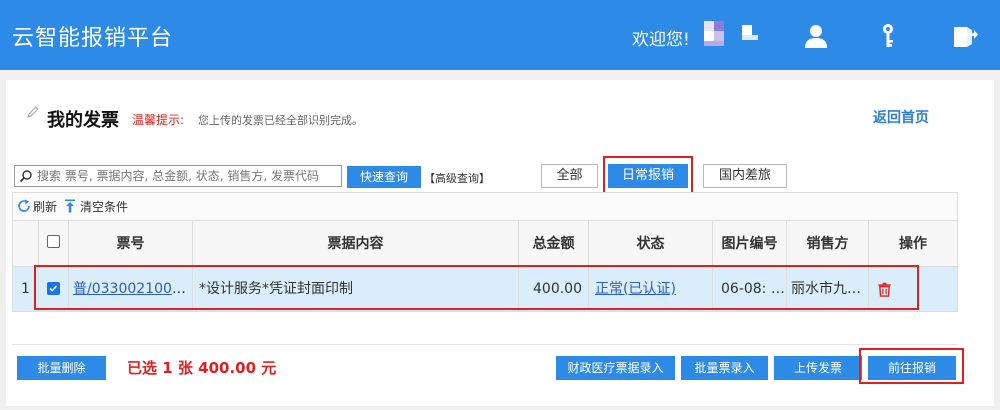 This screenshot has width=1000, height=410. Describe the element at coordinates (651, 244) in the screenshot. I see `col-status: 状态` at that location.